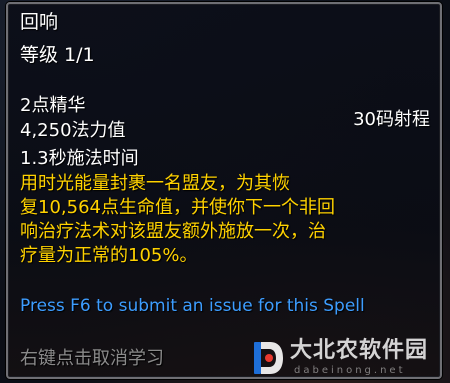 Image resolution: width=450 pixels, height=383 pixels. Describe the element at coordinates (155, 183) in the screenshot. I see `description-line: 用时光能量封裹一名盟友，为其恢` at that location.